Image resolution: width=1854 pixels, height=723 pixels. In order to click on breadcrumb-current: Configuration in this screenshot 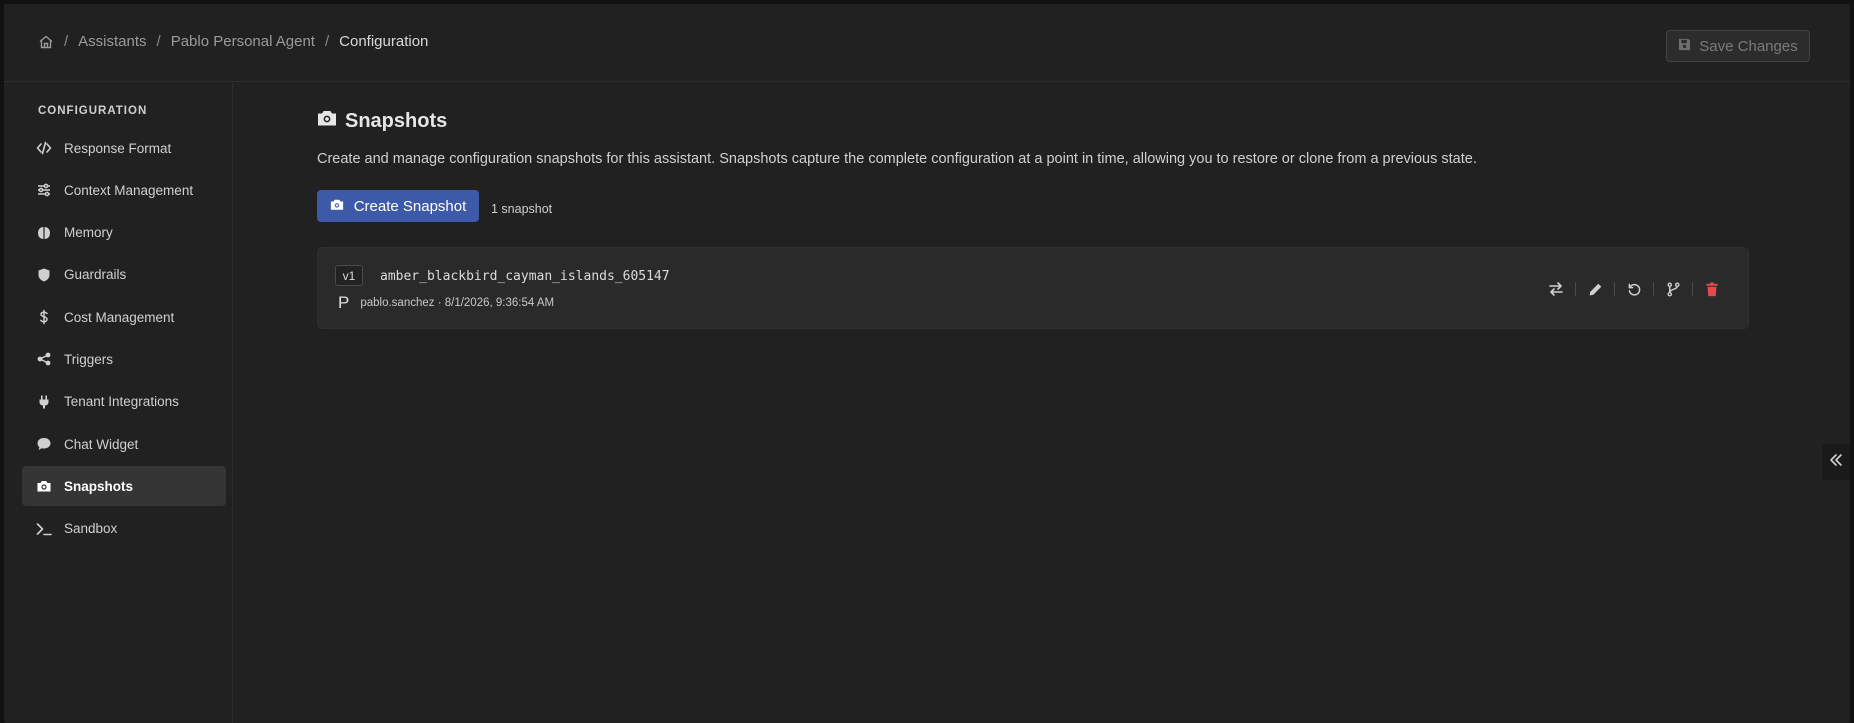, I will do `click(384, 41)`.